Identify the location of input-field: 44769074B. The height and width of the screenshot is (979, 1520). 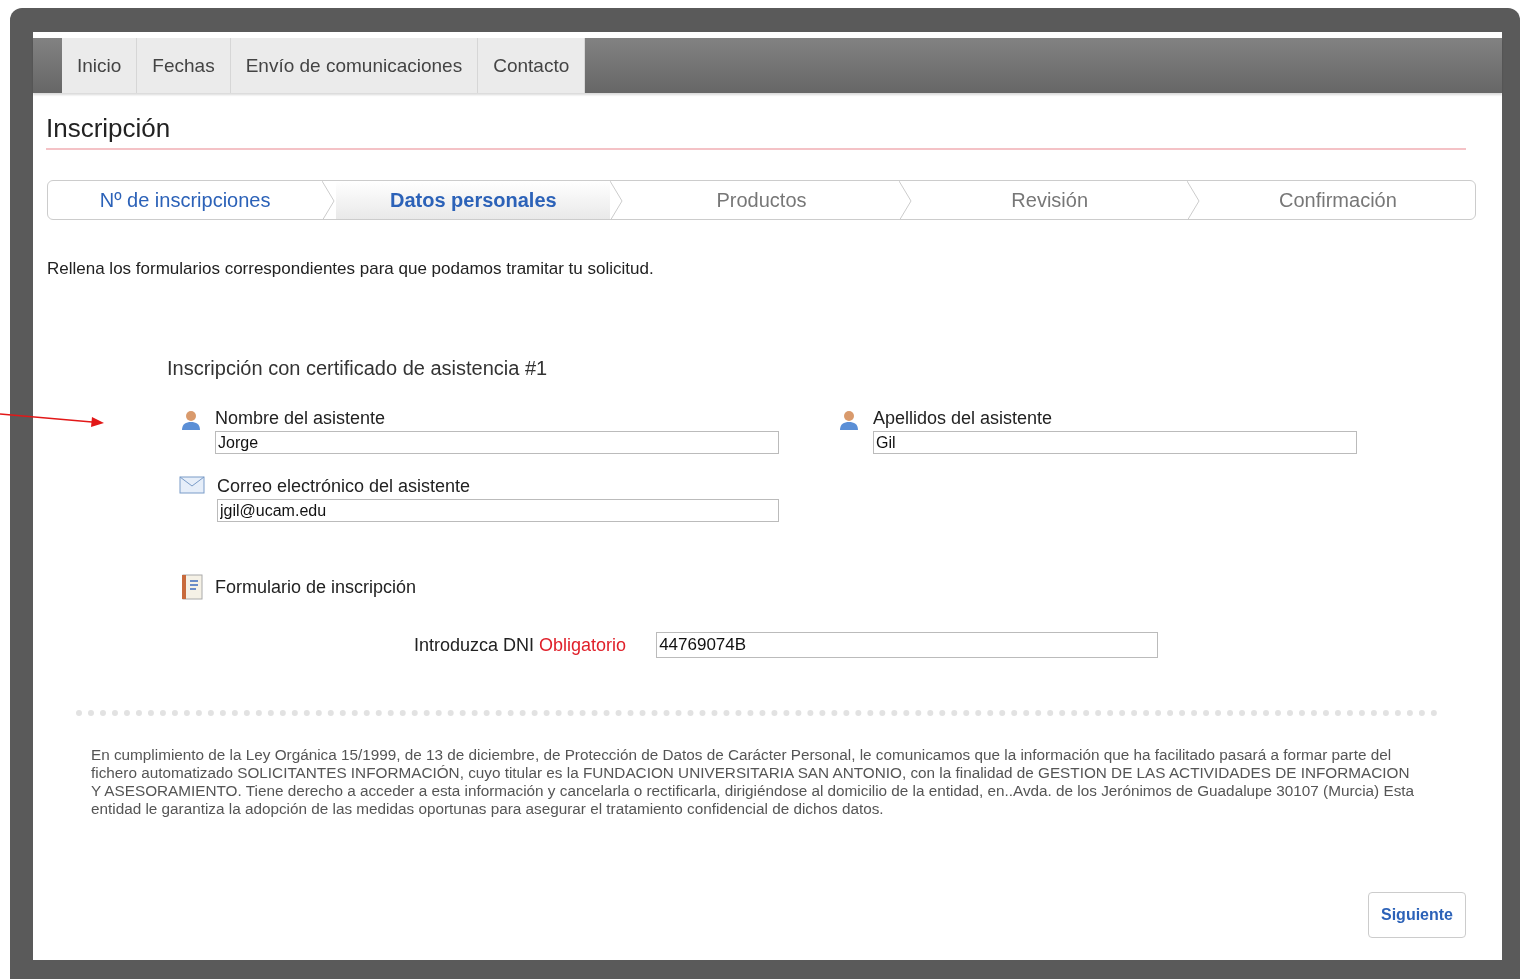
(907, 645).